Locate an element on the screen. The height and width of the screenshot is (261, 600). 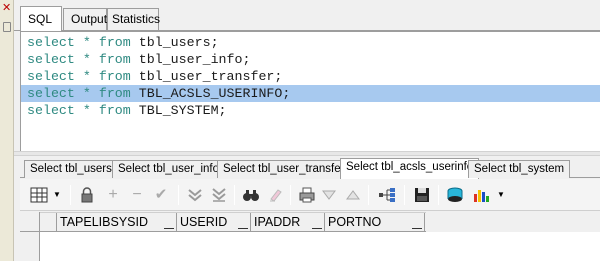
column-header-label: TAPELIBSYSID is located at coordinates (104, 222).